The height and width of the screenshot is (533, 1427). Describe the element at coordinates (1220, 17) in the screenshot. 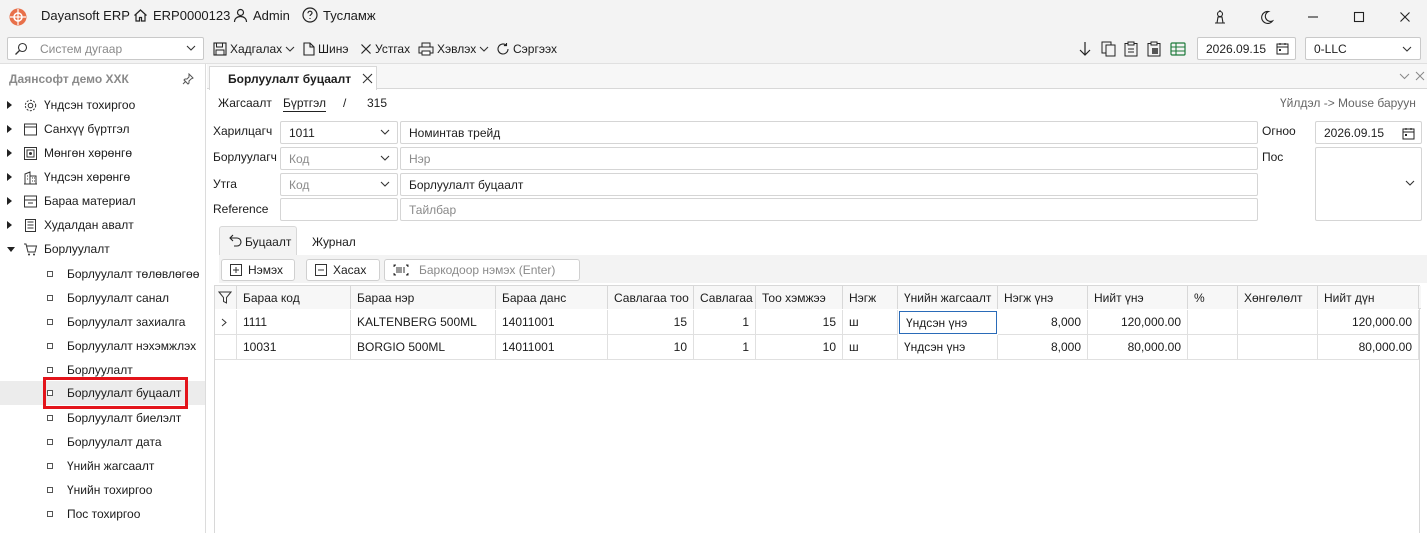

I see `robot-icon` at that location.